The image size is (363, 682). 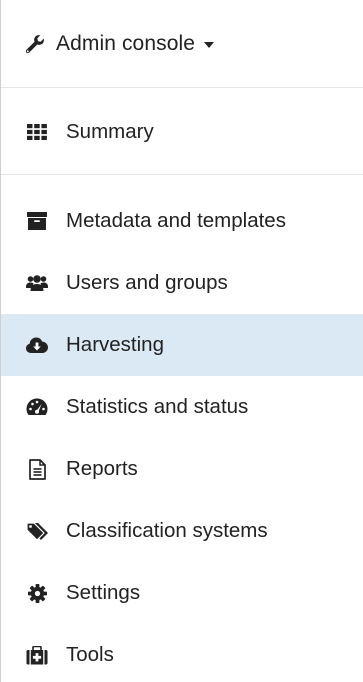 What do you see at coordinates (110, 131) in the screenshot?
I see `sidebar-item-label: Summary` at bounding box center [110, 131].